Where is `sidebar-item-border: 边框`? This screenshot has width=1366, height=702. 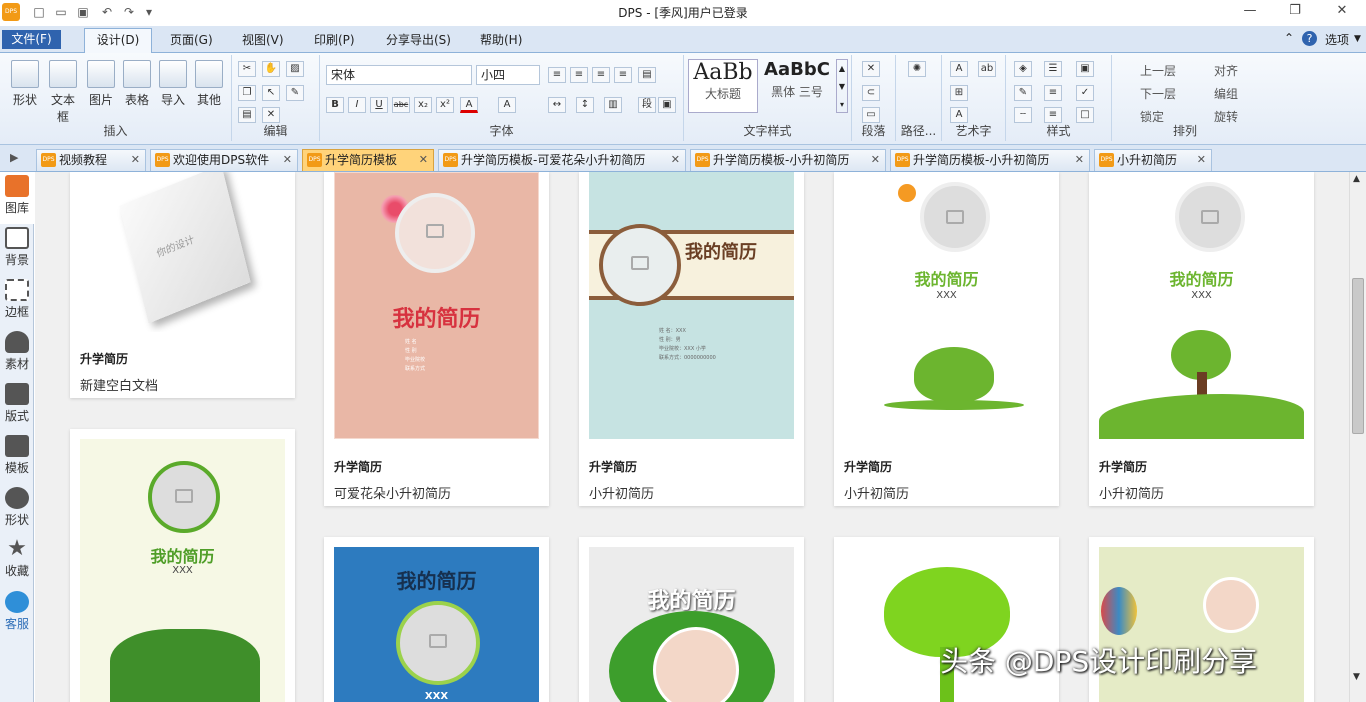 sidebar-item-border: 边框 is located at coordinates (17, 302).